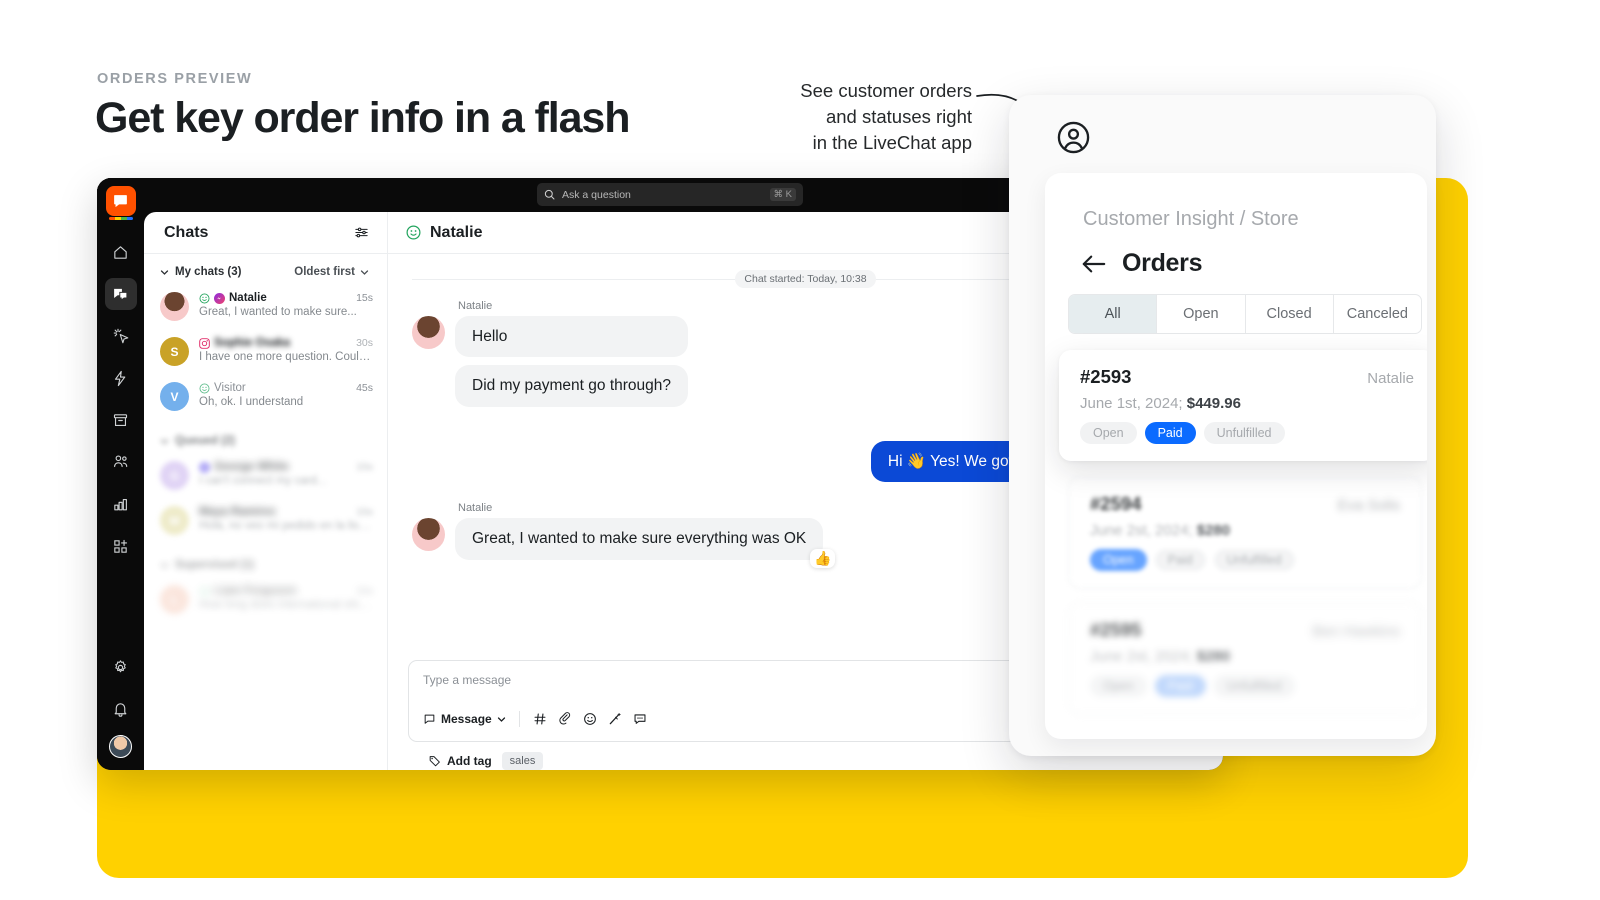 This screenshot has height=900, width=1600. I want to click on order-amount: $449.96, so click(1213, 403).